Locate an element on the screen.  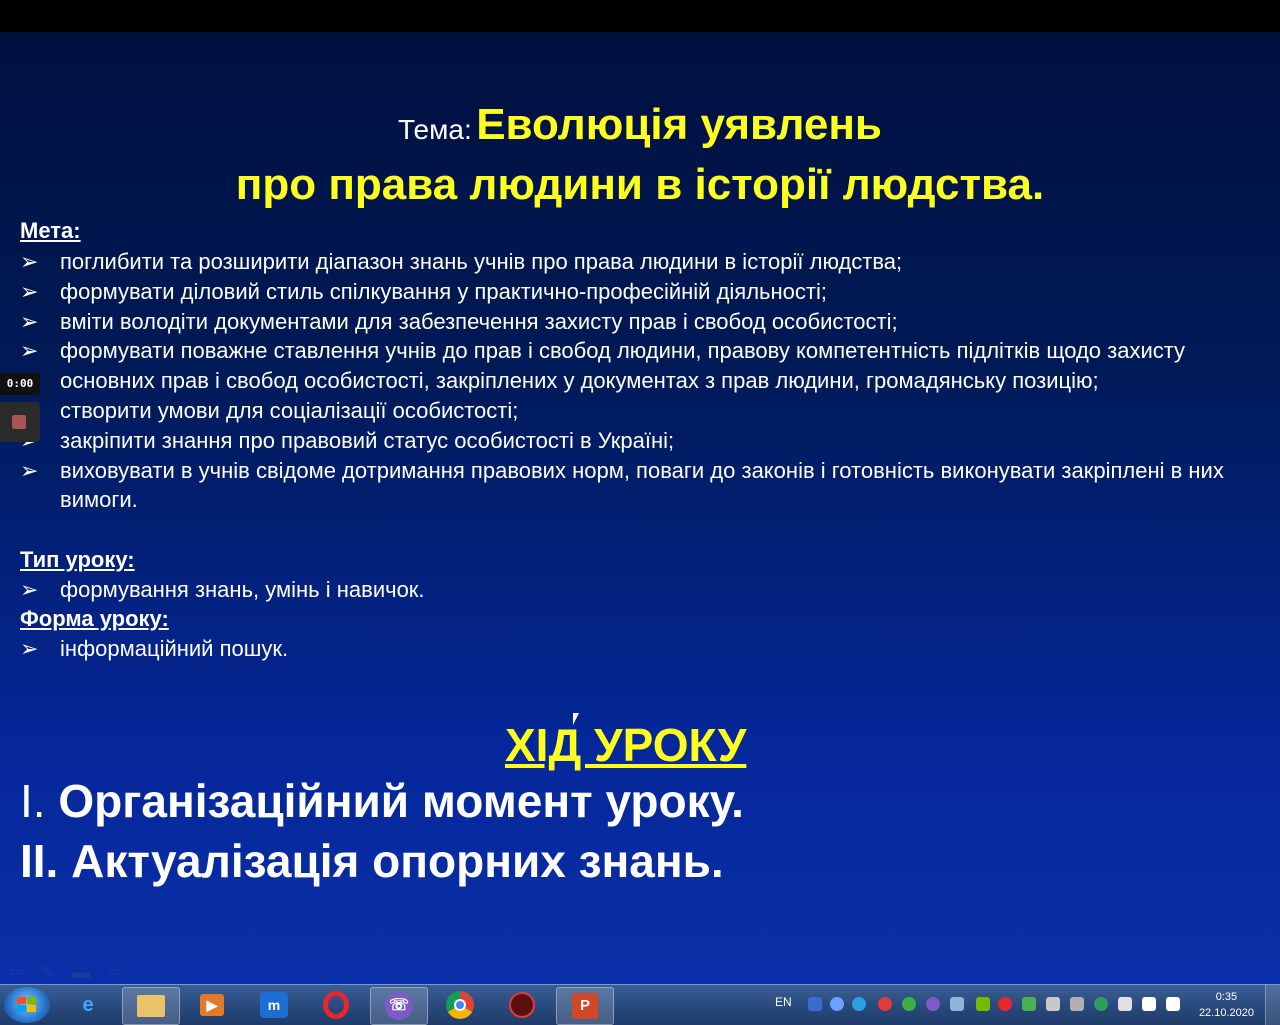
viber-icon: ☏ is located at coordinates (399, 1006).